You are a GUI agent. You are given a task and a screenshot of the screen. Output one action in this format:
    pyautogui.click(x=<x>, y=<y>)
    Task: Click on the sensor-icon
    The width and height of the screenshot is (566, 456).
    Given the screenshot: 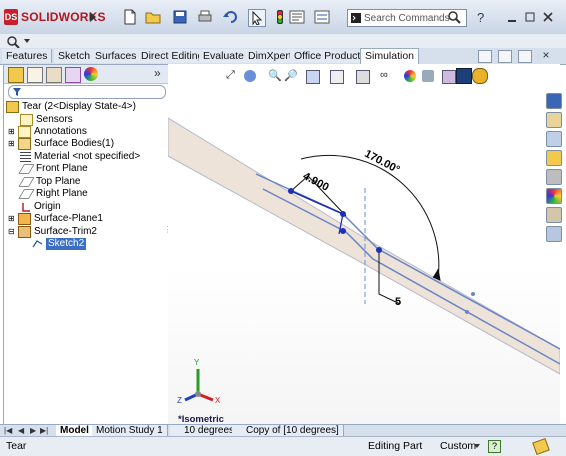 What is the action you would take?
    pyautogui.click(x=26, y=120)
    